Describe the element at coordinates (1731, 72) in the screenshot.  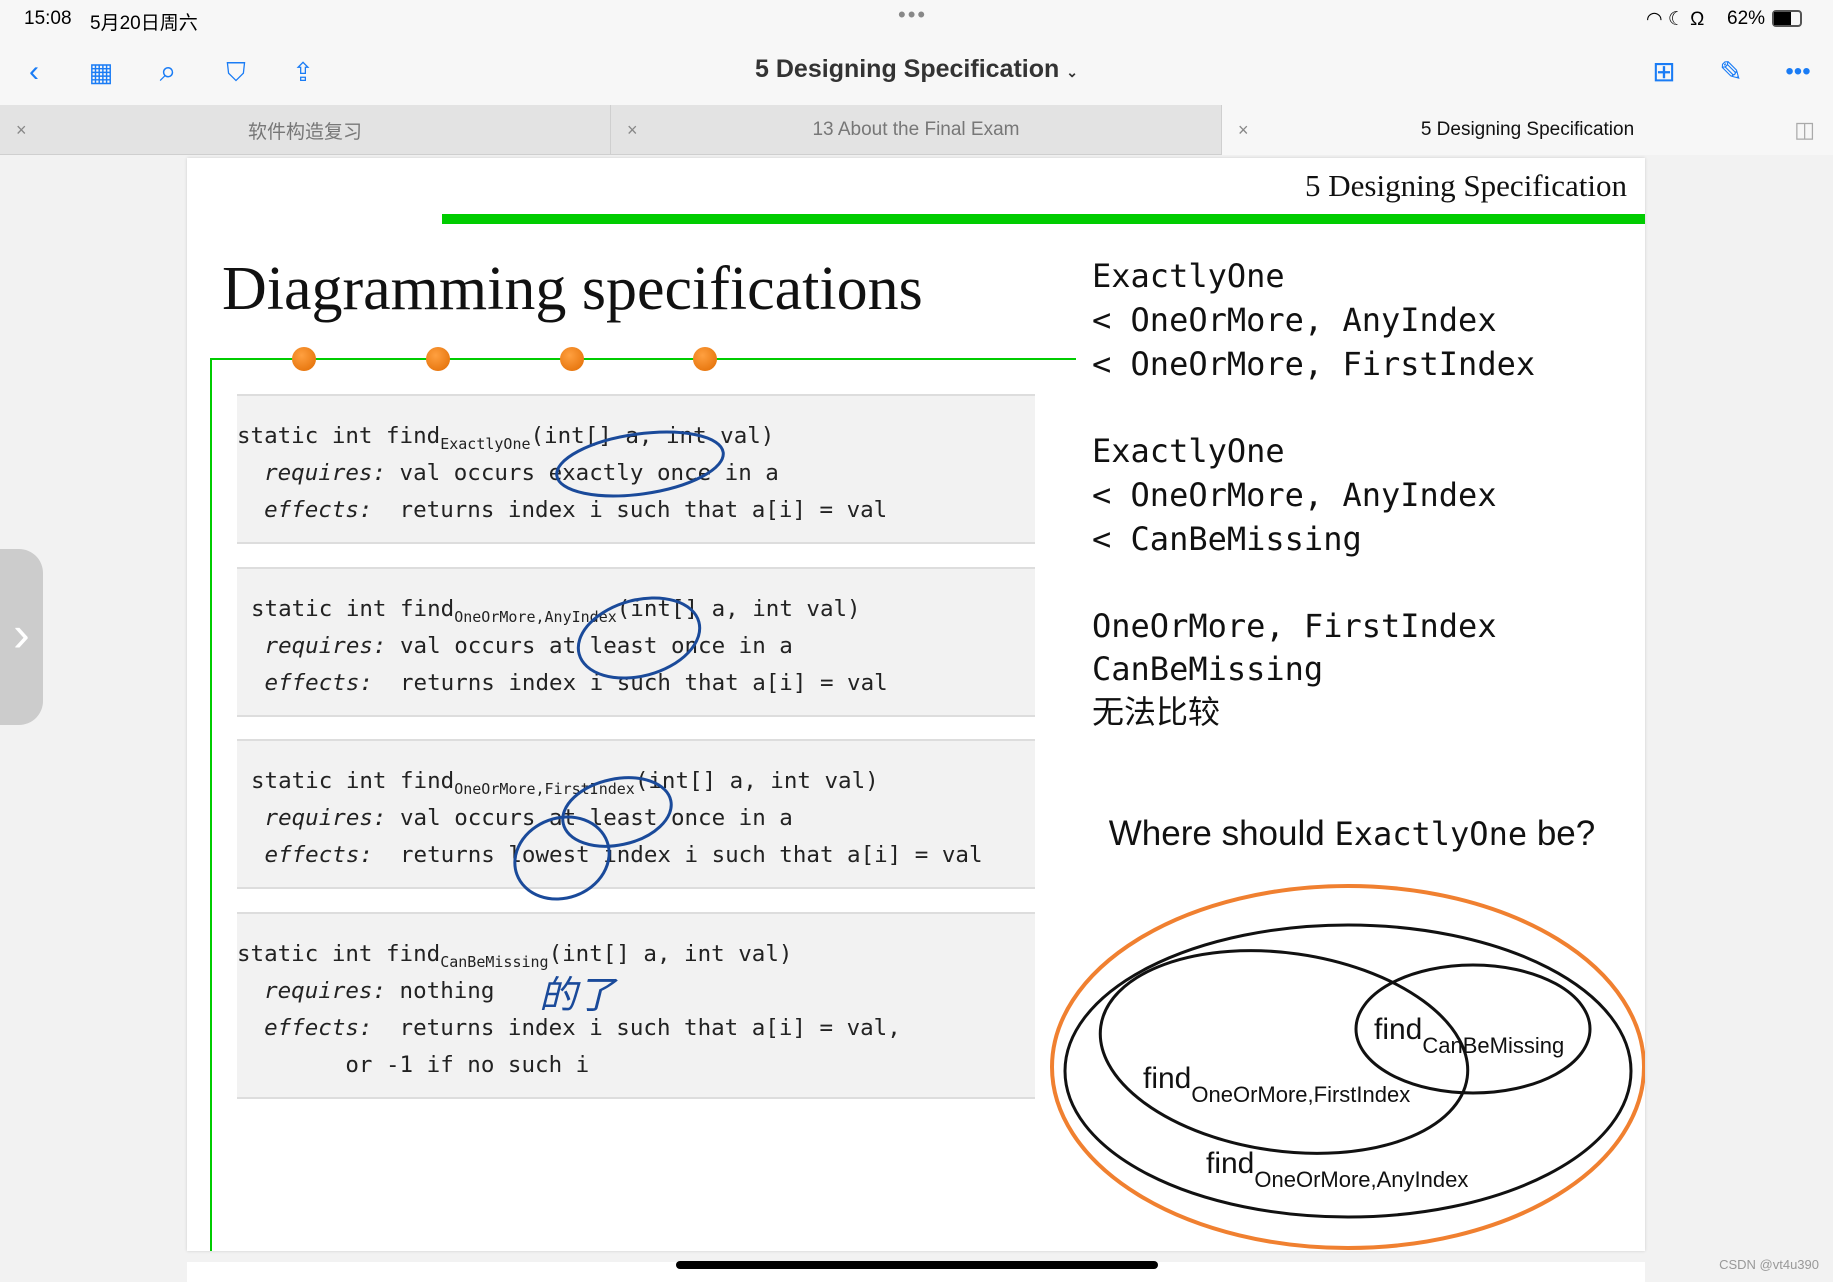
I see `pencil-icon: ✎` at that location.